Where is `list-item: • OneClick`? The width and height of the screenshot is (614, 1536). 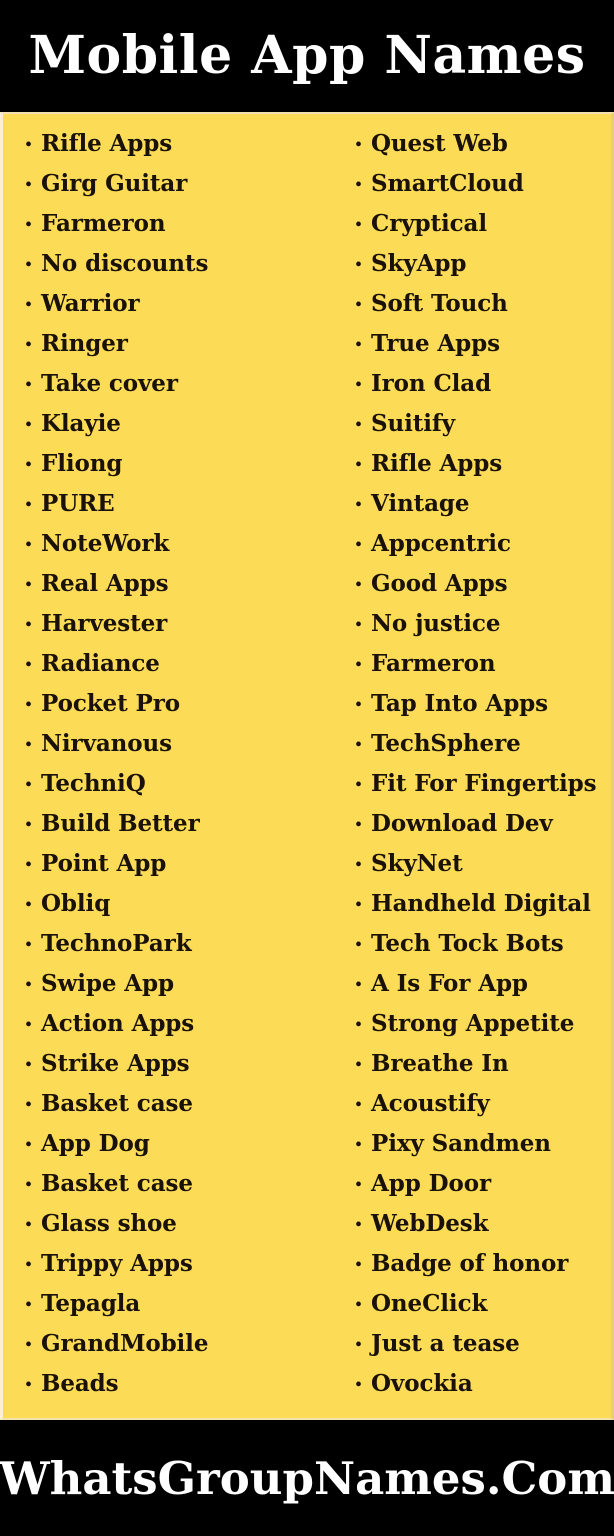
list-item: • OneClick is located at coordinates (483, 1304).